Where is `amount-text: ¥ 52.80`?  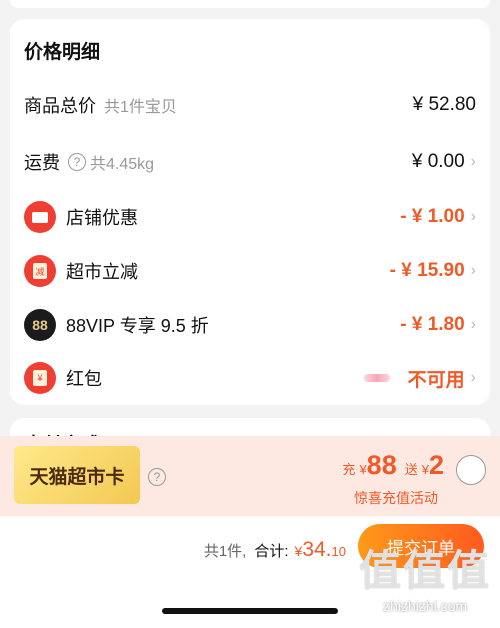 amount-text: ¥ 52.80 is located at coordinates (444, 104).